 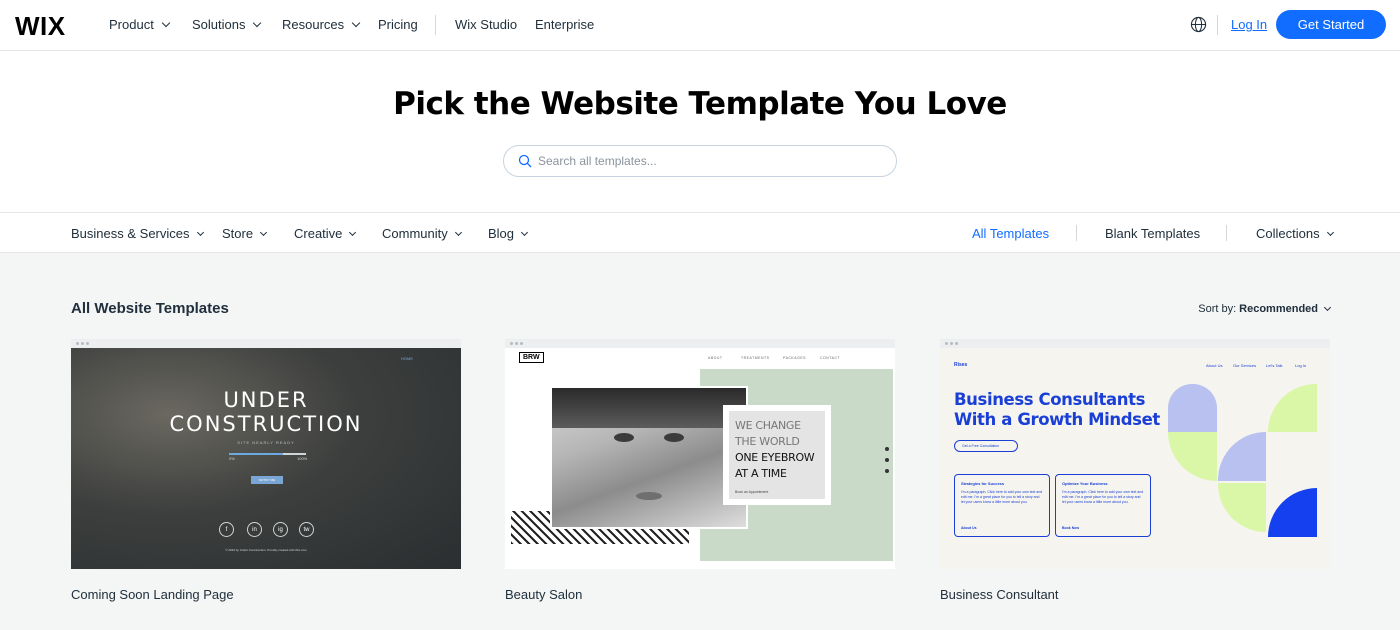 I want to click on category-store: Store, so click(x=245, y=233).